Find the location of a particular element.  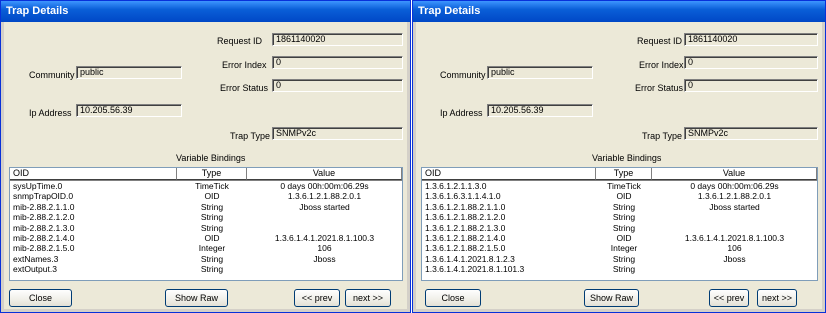

community-label: Community is located at coordinates (463, 75).